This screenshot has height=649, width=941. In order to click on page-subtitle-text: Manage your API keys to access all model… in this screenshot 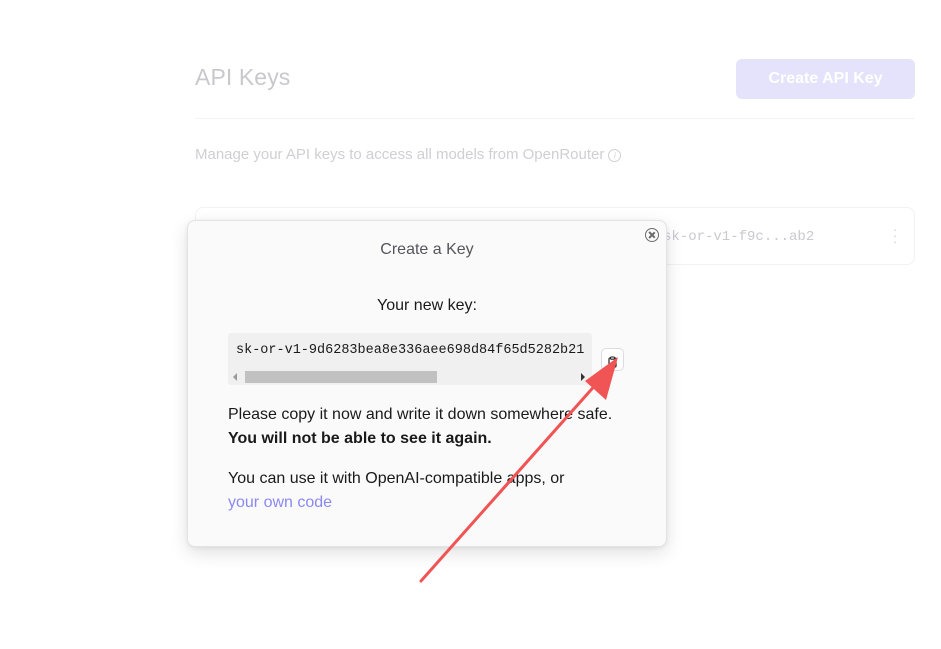, I will do `click(400, 154)`.